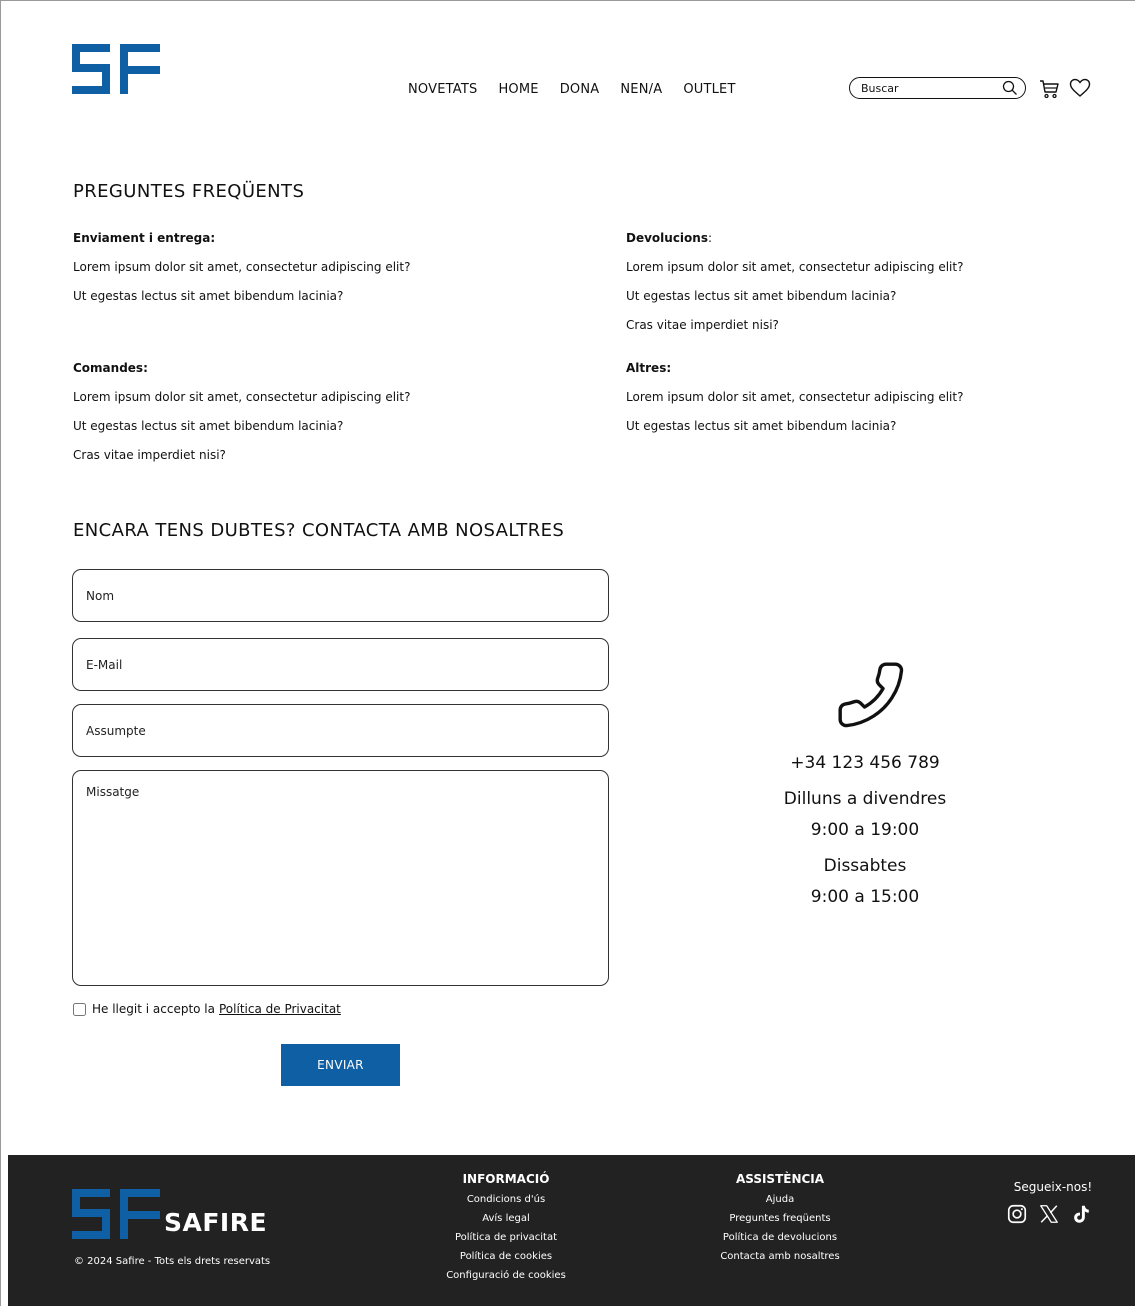 The height and width of the screenshot is (1306, 1135). Describe the element at coordinates (780, 1179) in the screenshot. I see `footer-support-title: ASSISTÈNCIA` at that location.